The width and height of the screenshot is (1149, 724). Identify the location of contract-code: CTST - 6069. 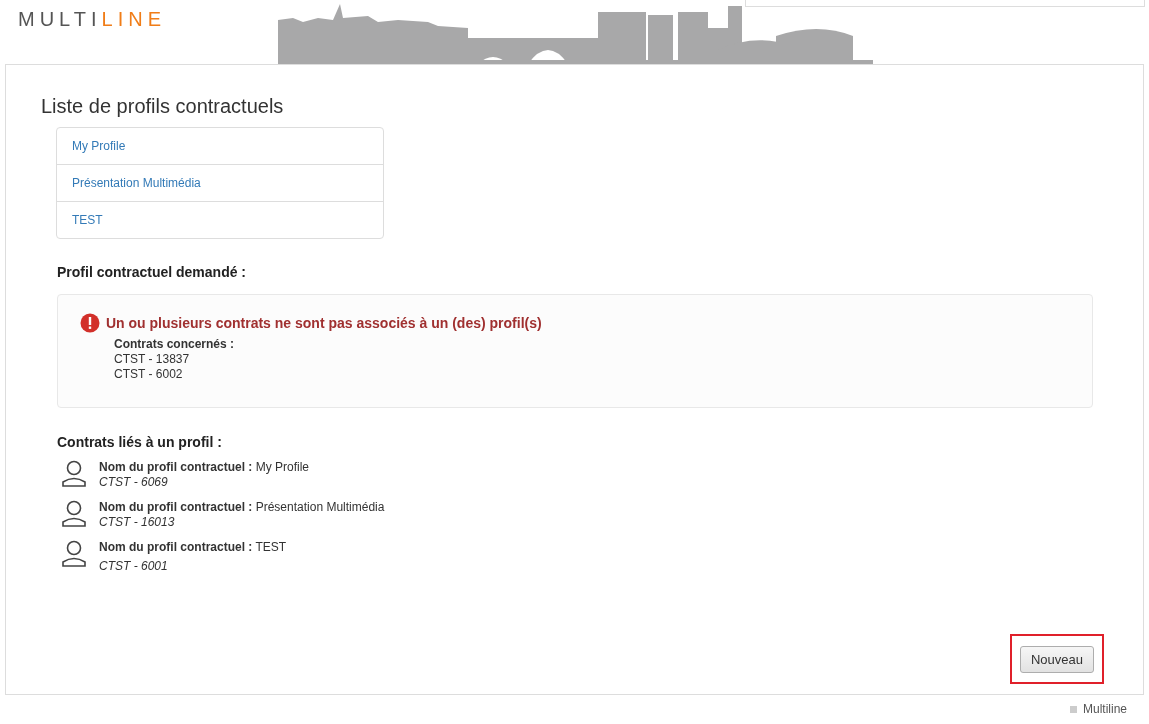
(134, 482).